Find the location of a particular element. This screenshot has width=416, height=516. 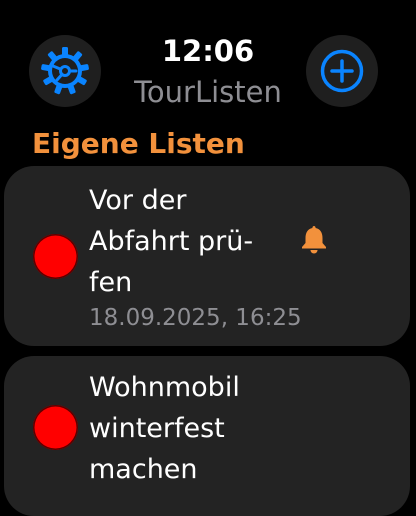

list-item-title: Vor der Abfahrt prü- fen is located at coordinates (171, 241).